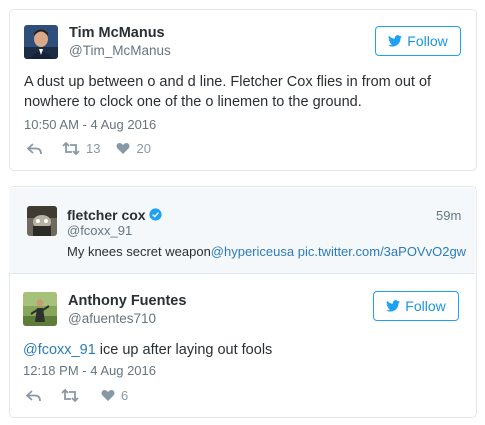  I want to click on timestamp: 12:18 PM - 4 Aug 2016, so click(89, 370).